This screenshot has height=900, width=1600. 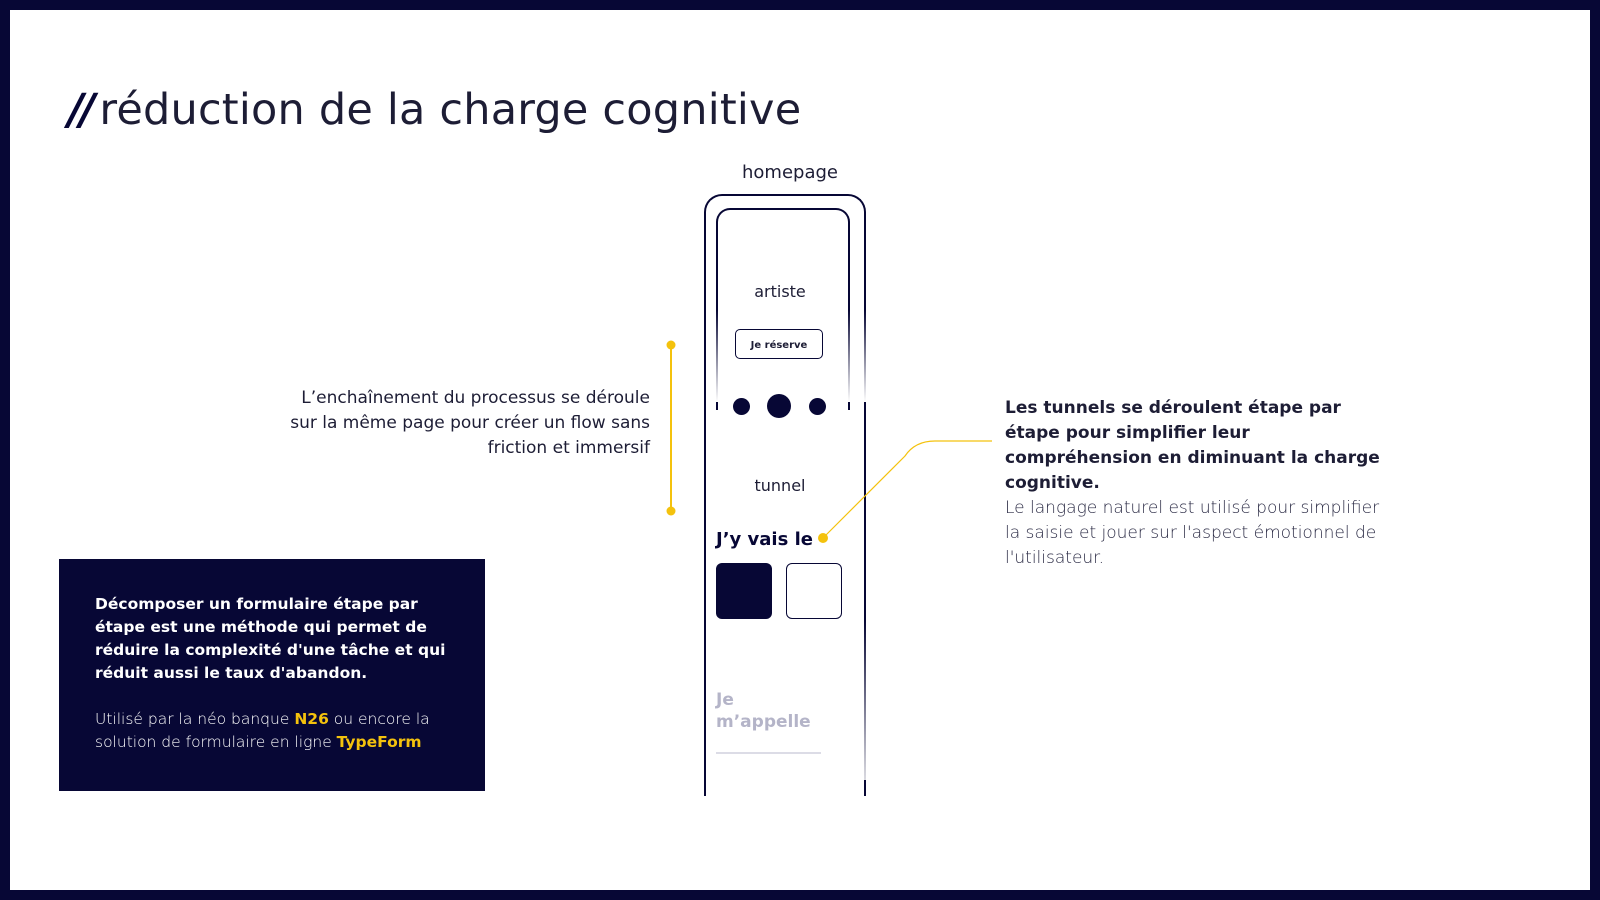 What do you see at coordinates (671, 345) in the screenshot?
I see `bracket-top-dot` at bounding box center [671, 345].